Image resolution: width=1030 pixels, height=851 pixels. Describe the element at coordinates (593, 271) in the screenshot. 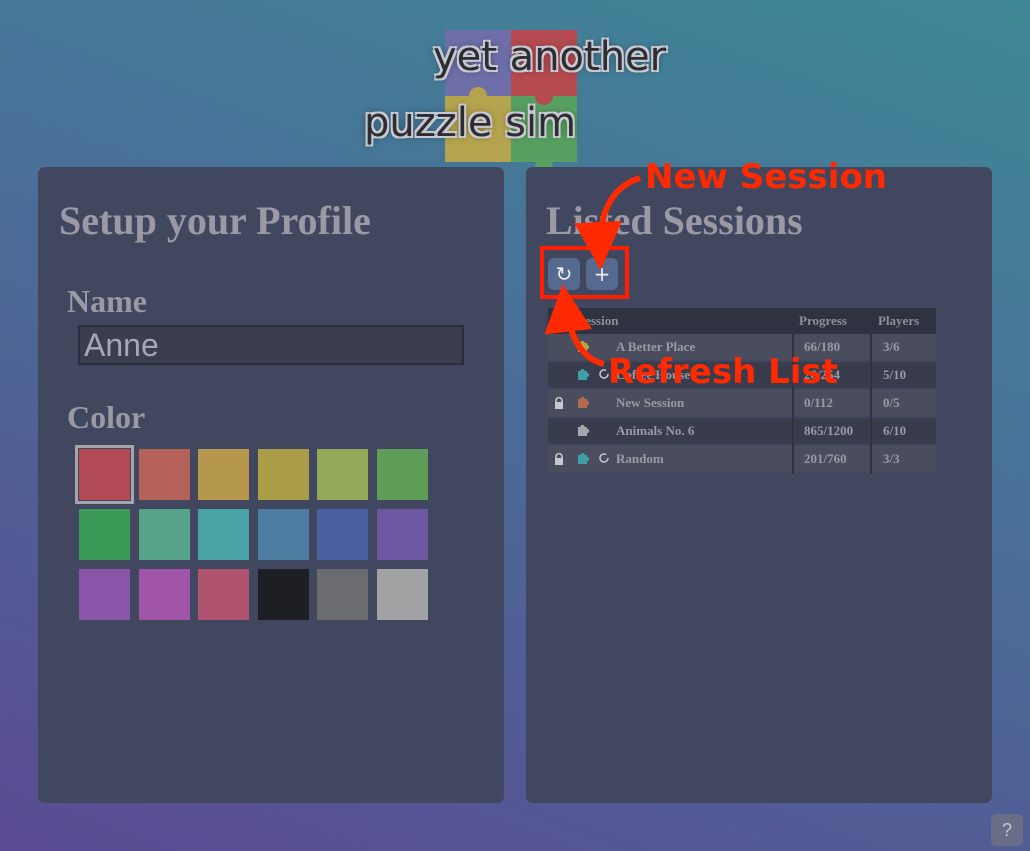

I see `annotation-arrows` at that location.